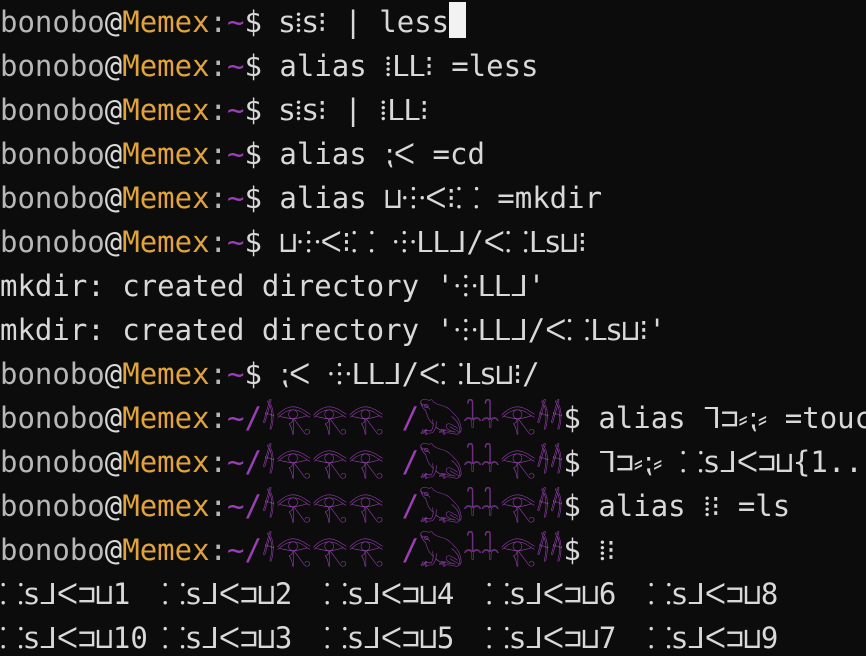 The width and height of the screenshot is (866, 656). I want to click on command-text: ⊔⸭ᐸ⁝⸬ ⸭ᒪᒪᒧ/ᐸ⸬ᒪꜱ⊔⁝, so click(433, 242).